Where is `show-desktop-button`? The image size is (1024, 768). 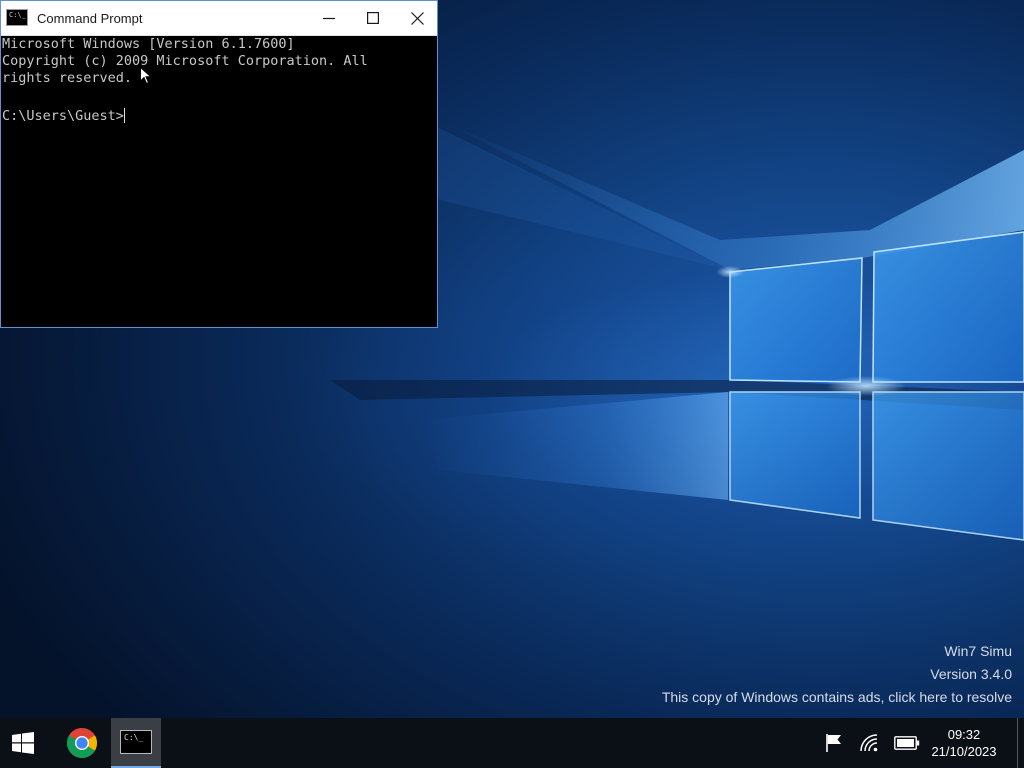 show-desktop-button is located at coordinates (1020, 743).